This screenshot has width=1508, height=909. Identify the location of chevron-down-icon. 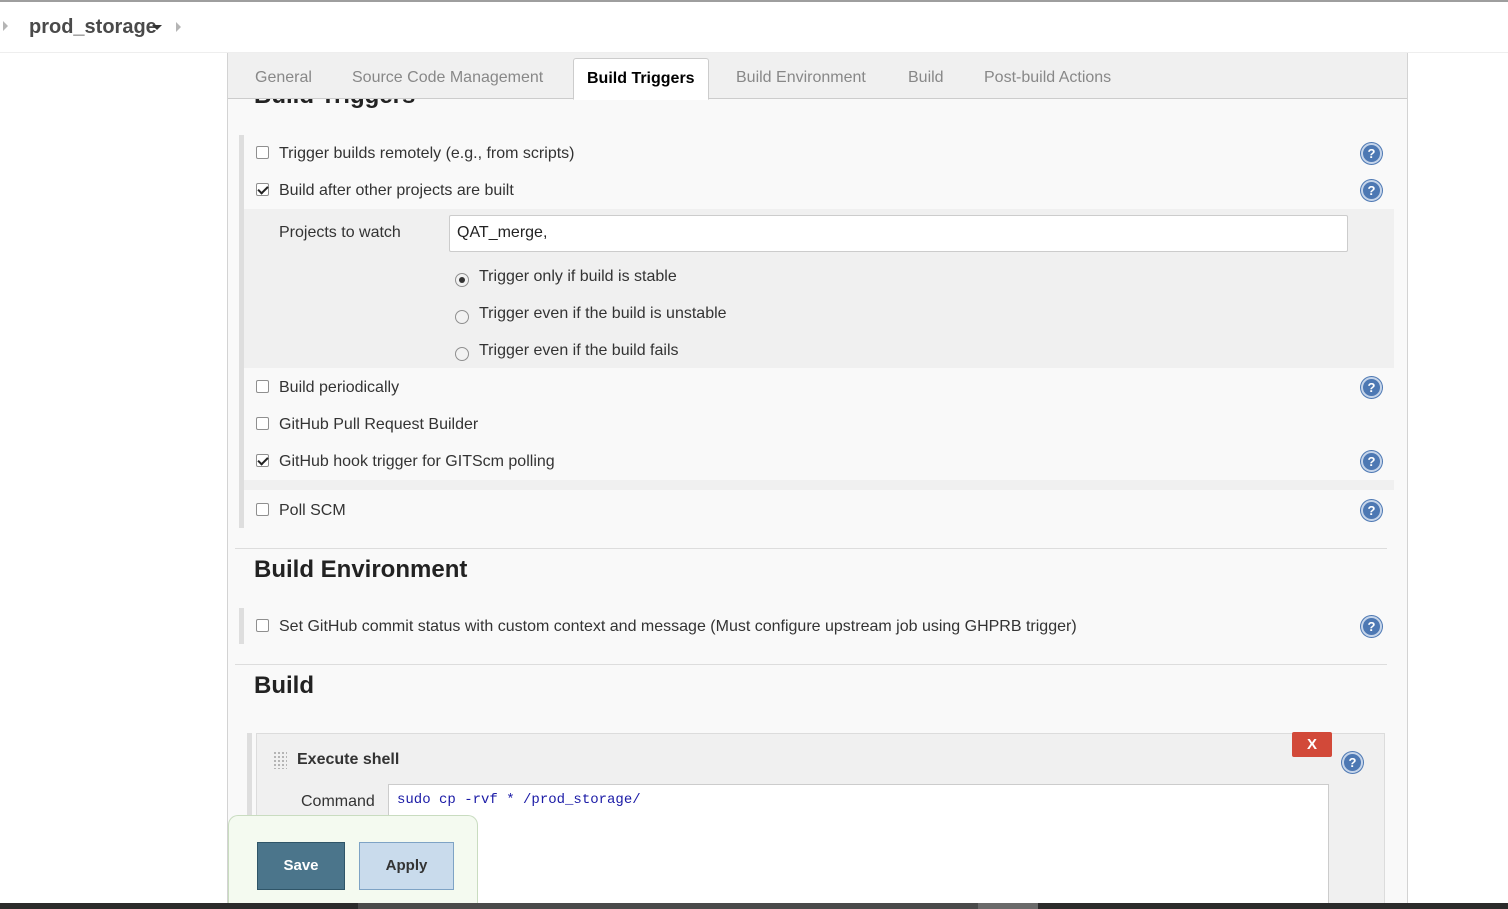
(157, 27).